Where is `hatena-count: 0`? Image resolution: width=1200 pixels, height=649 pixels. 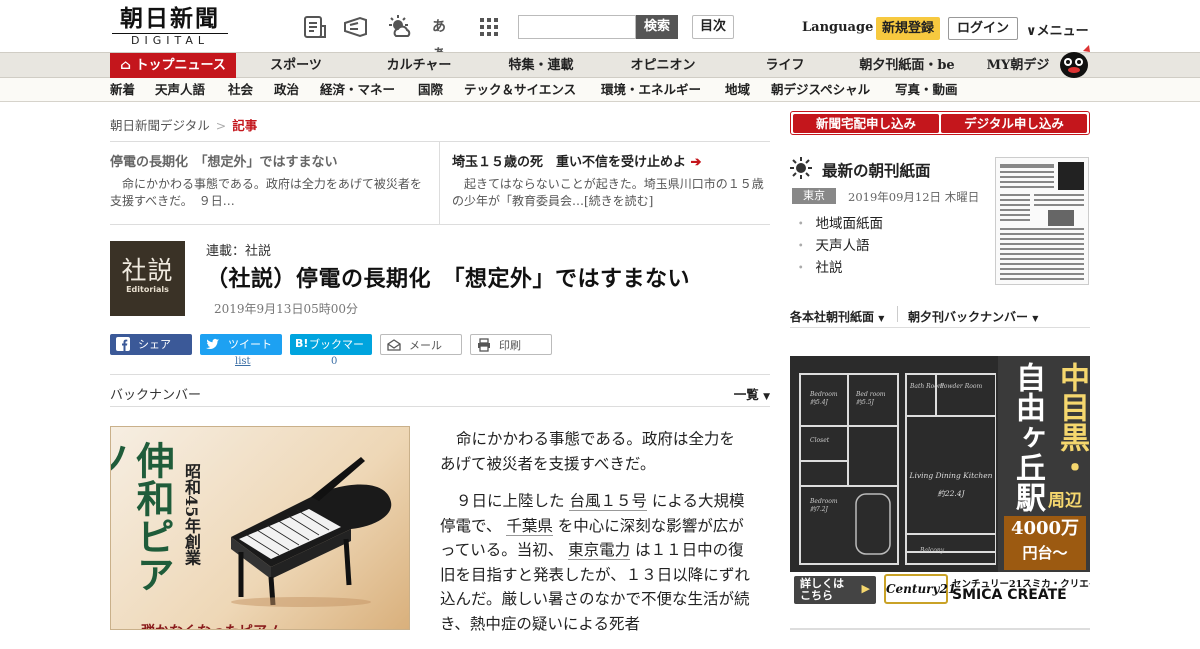
hatena-count: 0 is located at coordinates (334, 361).